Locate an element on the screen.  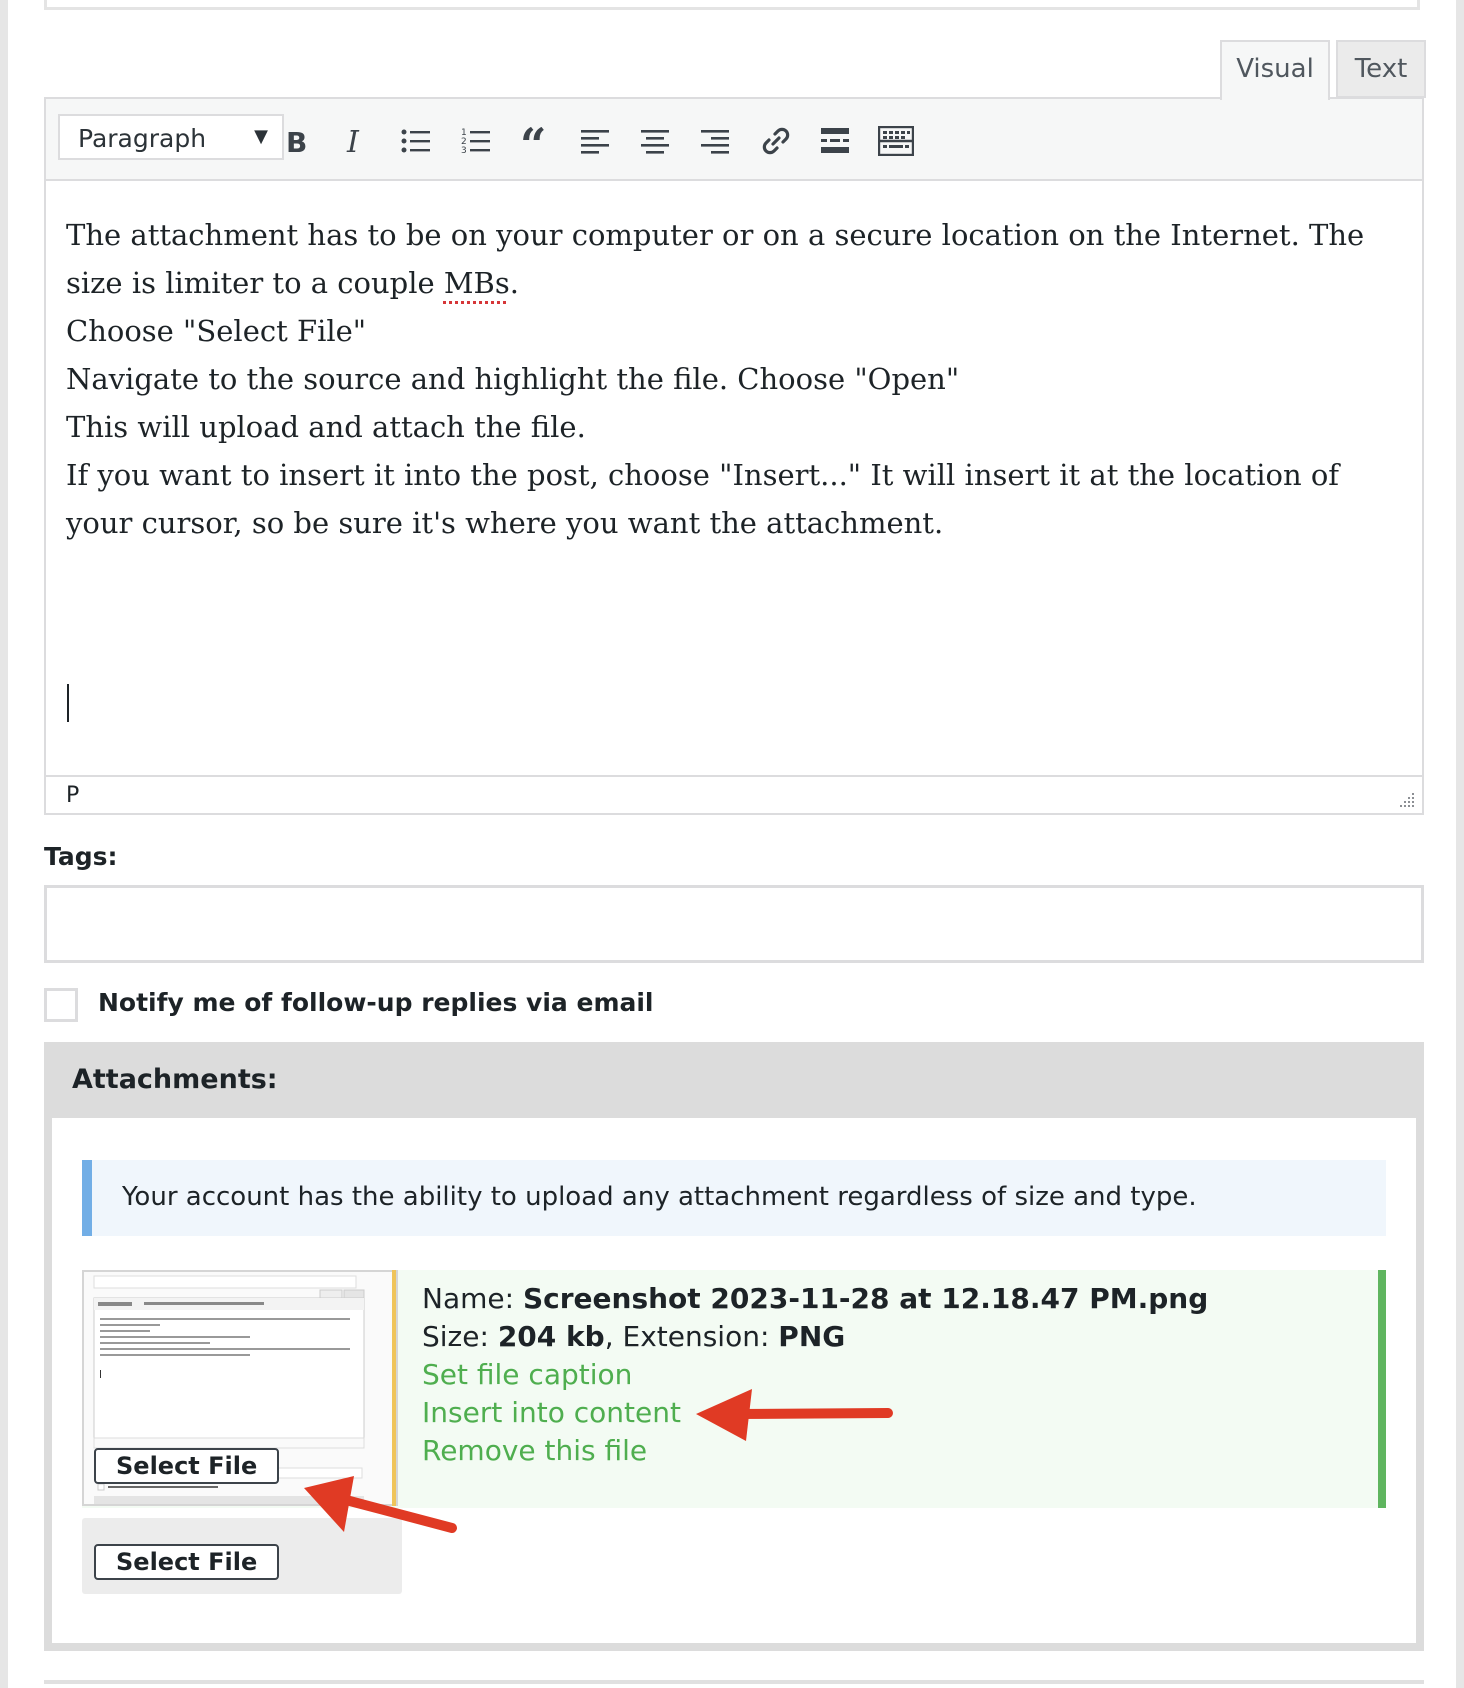
select-file-button: Select File is located at coordinates (187, 1562).